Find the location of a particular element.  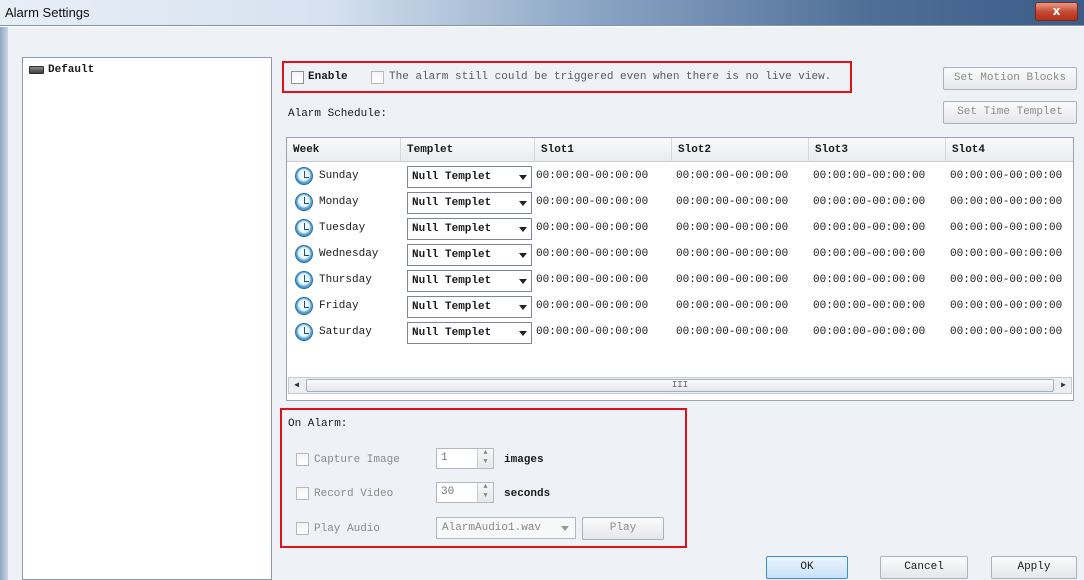

horizontal-scrollbar: ◀ III ▶ is located at coordinates (680, 385).